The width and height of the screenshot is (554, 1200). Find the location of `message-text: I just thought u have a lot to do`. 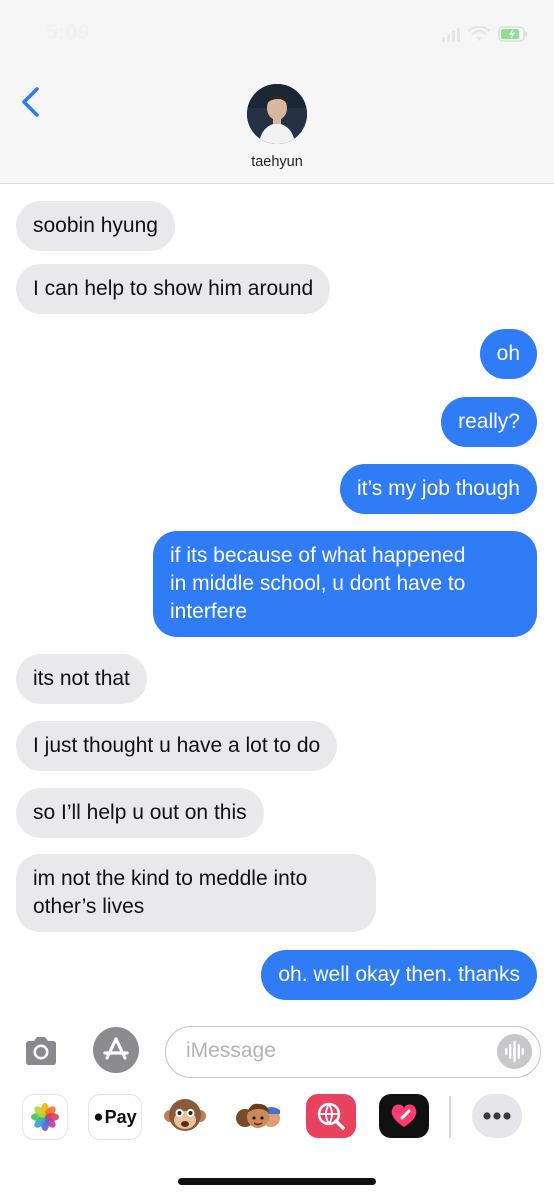

message-text: I just thought u have a lot to do is located at coordinates (177, 745).